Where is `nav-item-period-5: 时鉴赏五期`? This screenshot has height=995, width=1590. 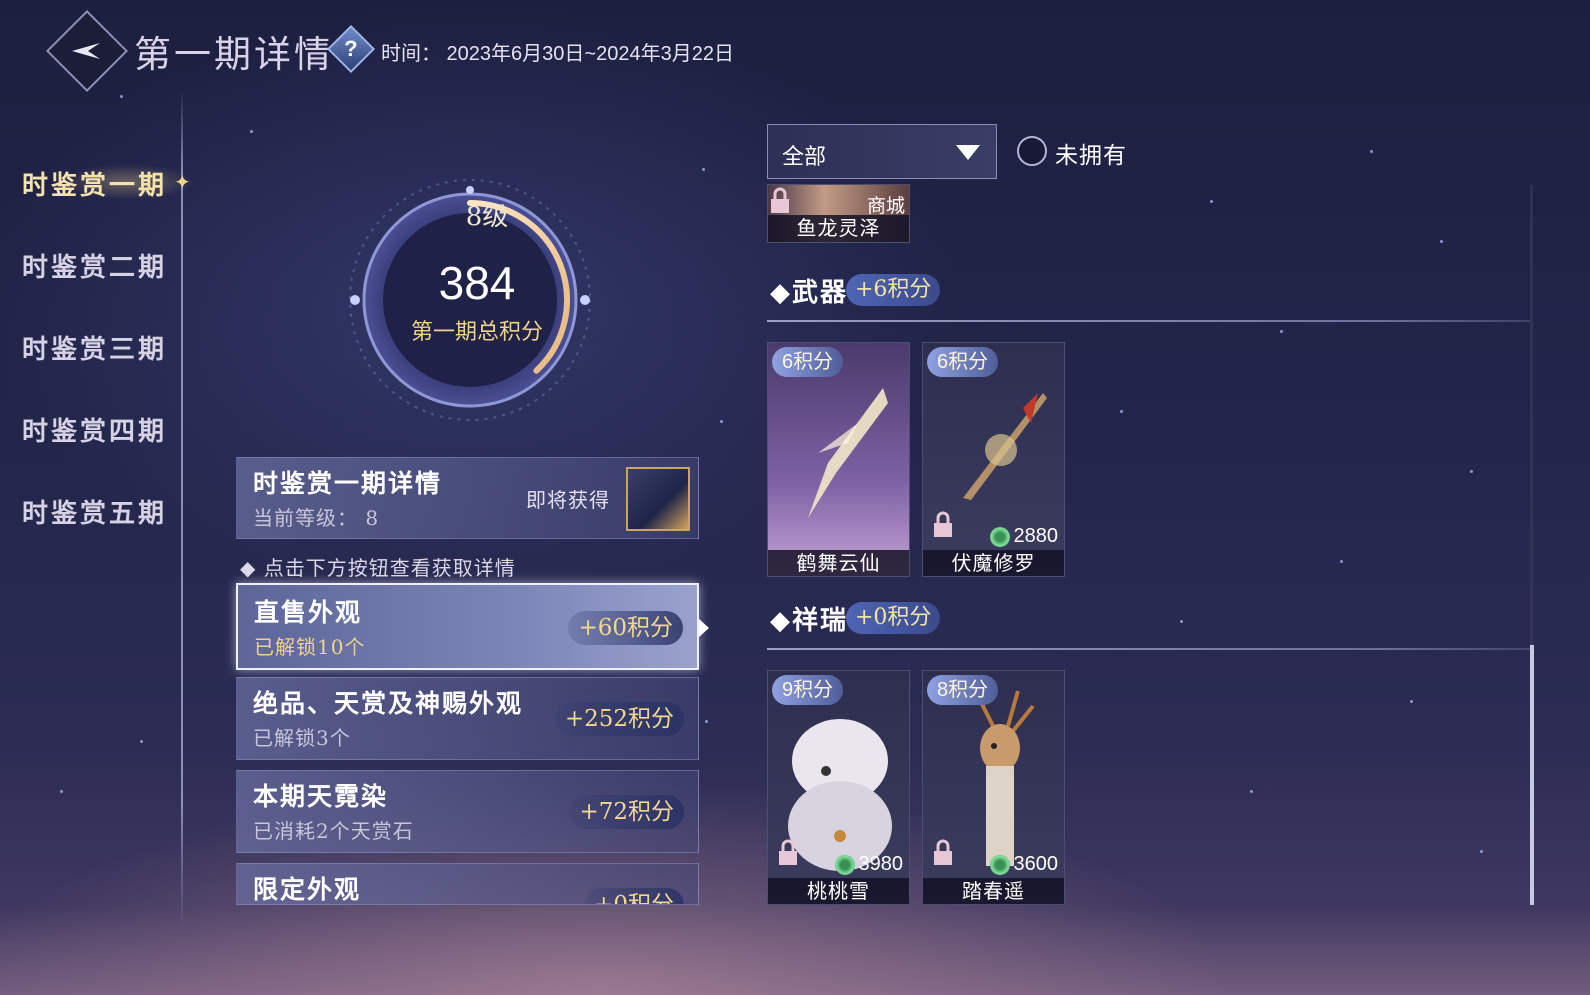
nav-item-period-5: 时鉴赏五期 is located at coordinates (94, 511).